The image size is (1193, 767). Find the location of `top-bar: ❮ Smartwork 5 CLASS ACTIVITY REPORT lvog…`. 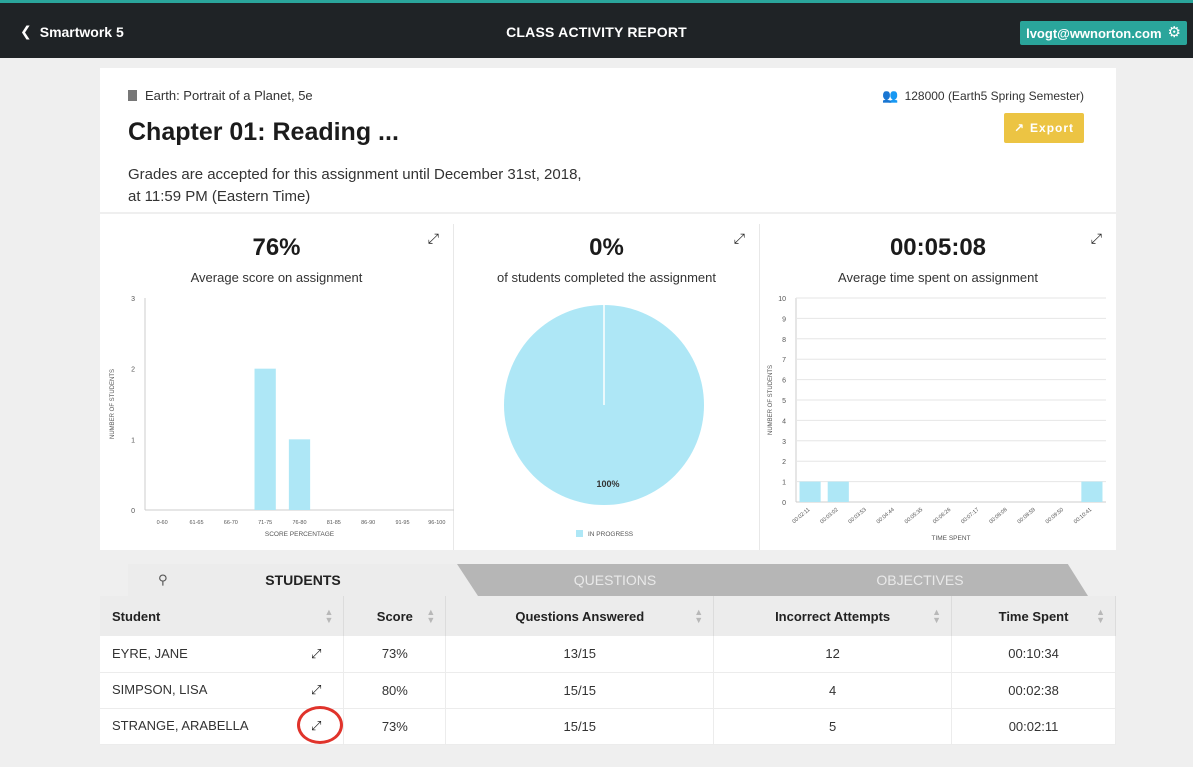

top-bar: ❮ Smartwork 5 CLASS ACTIVITY REPORT lvog… is located at coordinates (596, 29).